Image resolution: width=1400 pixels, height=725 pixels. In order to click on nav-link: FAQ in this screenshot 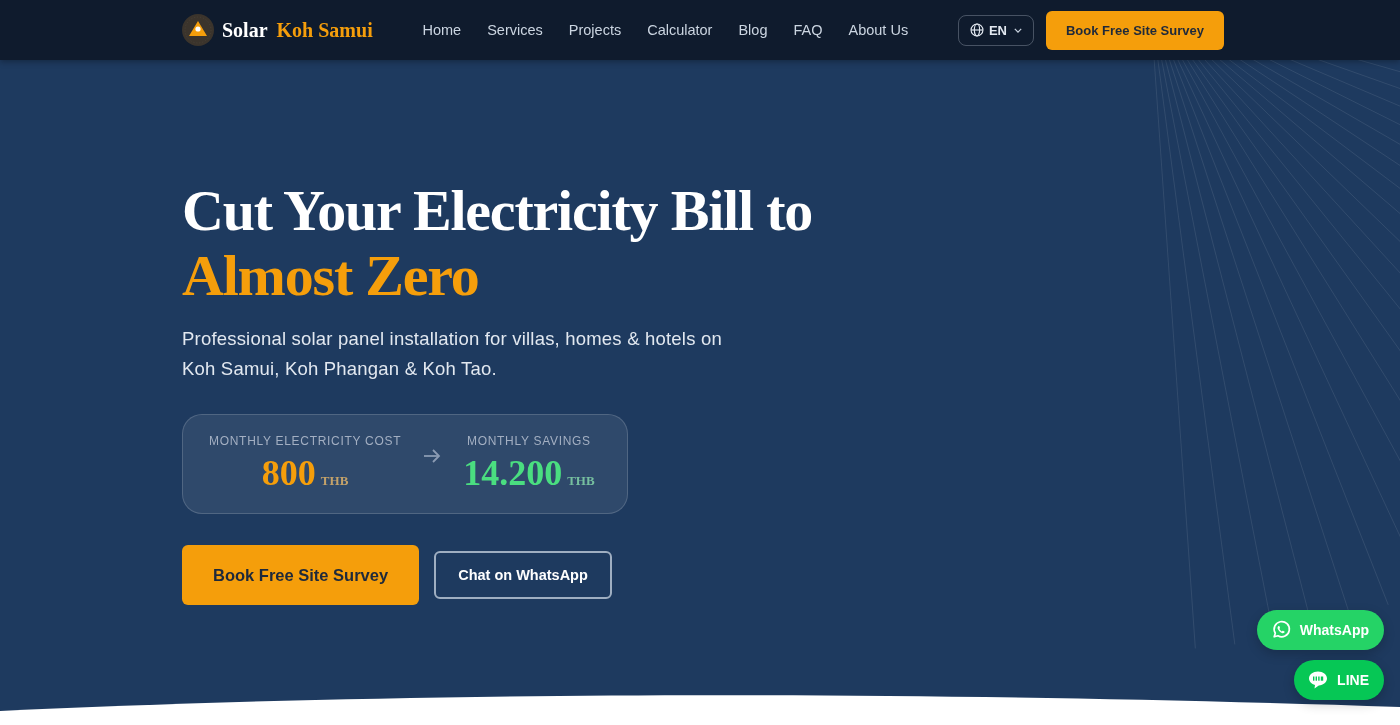, I will do `click(808, 30)`.